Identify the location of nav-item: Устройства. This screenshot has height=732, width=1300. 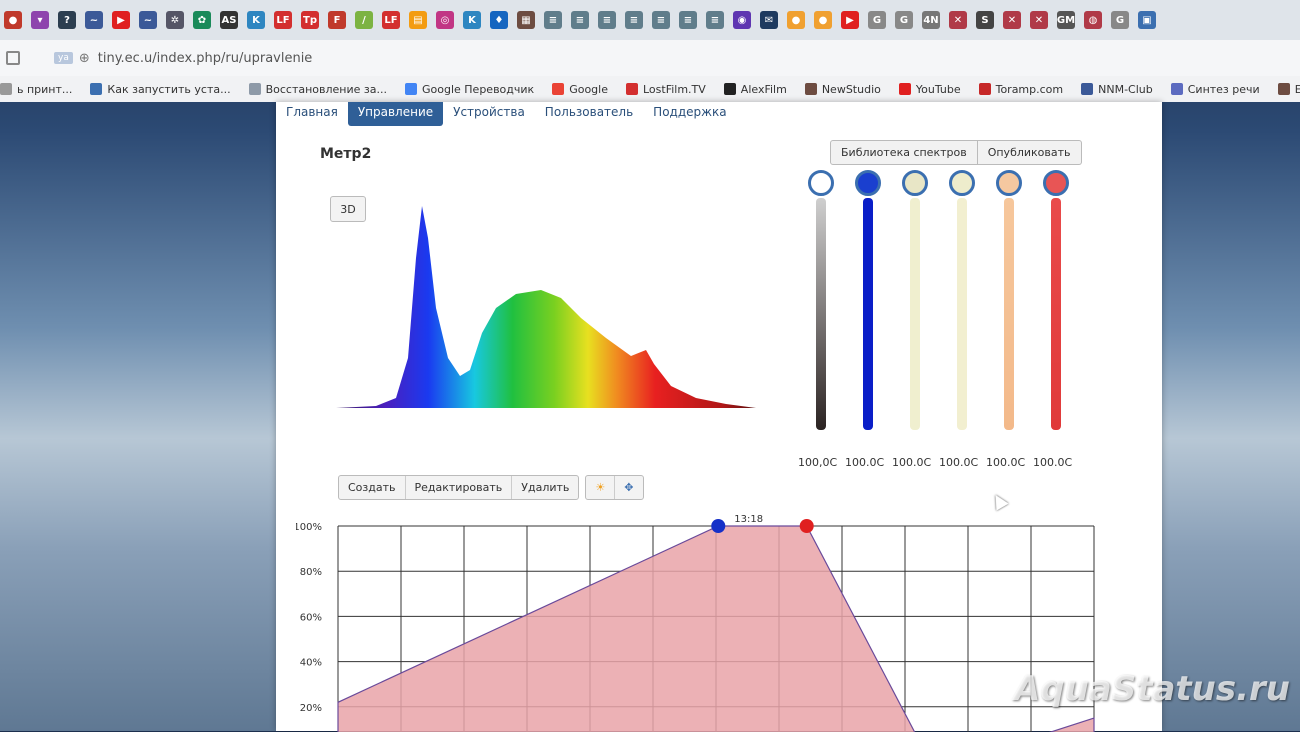
(489, 114).